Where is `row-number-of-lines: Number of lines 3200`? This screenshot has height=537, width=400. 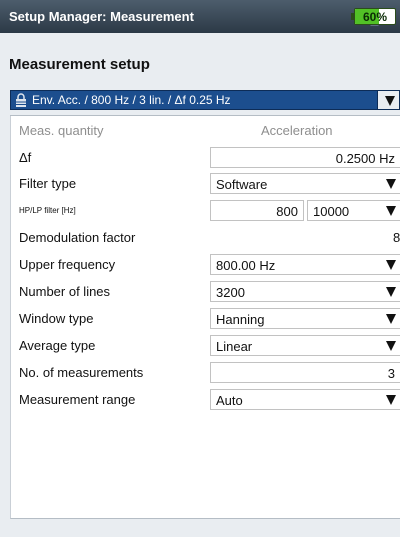
row-number-of-lines: Number of lines 3200 is located at coordinates (205, 291).